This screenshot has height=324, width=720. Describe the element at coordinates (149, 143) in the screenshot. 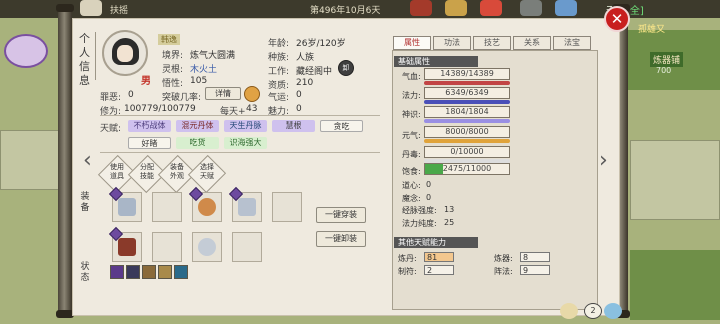

I see `talent-tag: 好睹` at that location.